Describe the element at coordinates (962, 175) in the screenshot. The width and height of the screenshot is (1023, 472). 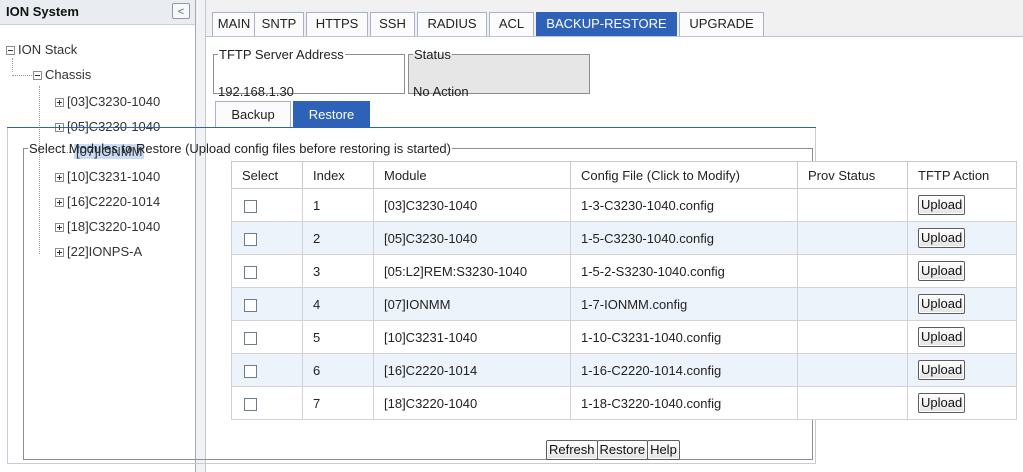
I see `column-header: TFTP Action` at that location.